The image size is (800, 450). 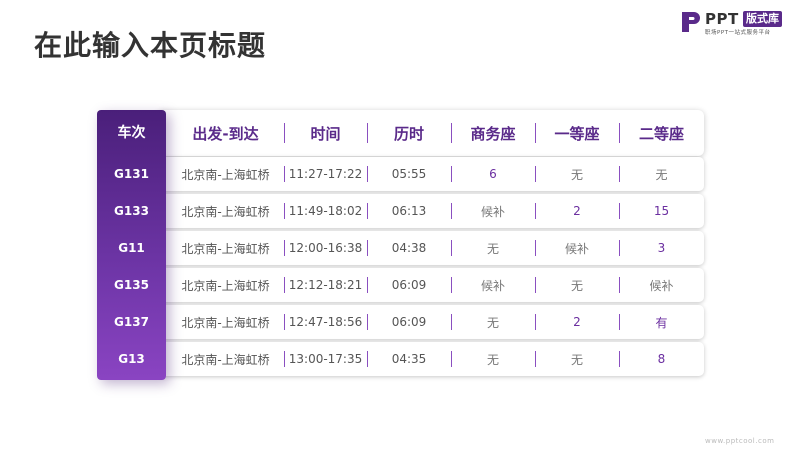 What do you see at coordinates (408, 133) in the screenshot?
I see `column-header-duration: 历时` at bounding box center [408, 133].